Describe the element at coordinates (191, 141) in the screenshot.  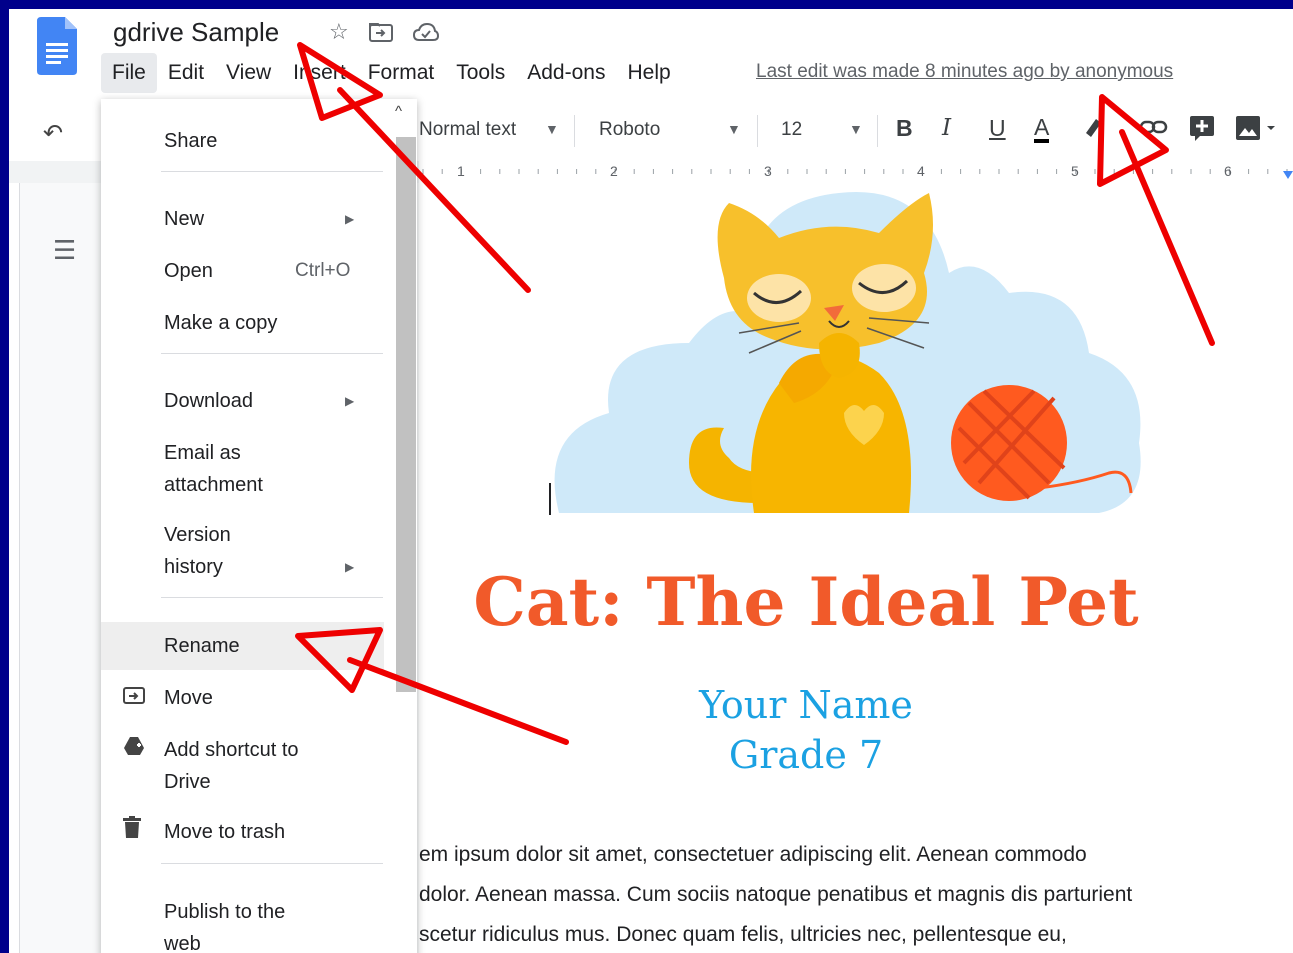
I see `menu-item-label: Share` at that location.